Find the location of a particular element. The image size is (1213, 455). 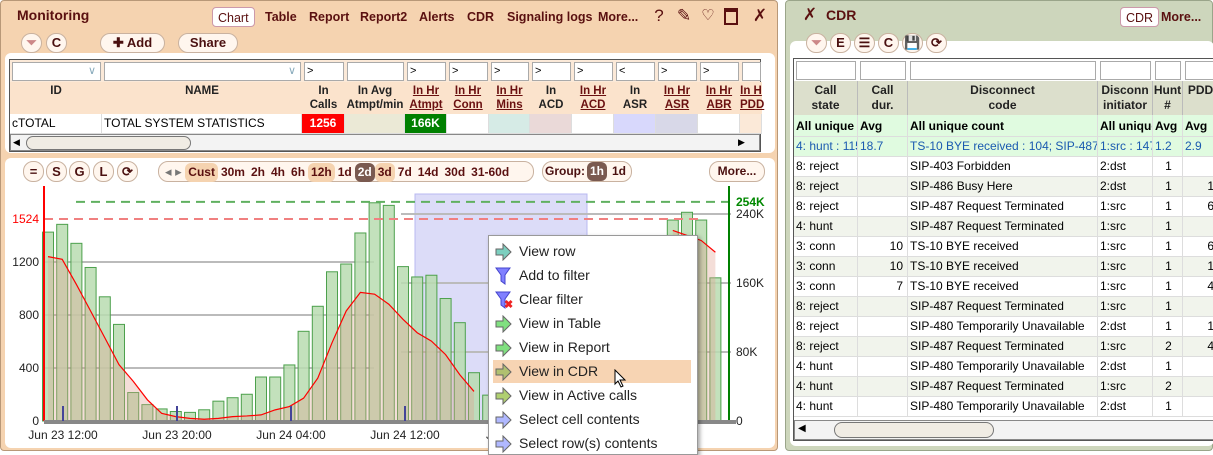

column-header: In H PDD is located at coordinates (752, 98).